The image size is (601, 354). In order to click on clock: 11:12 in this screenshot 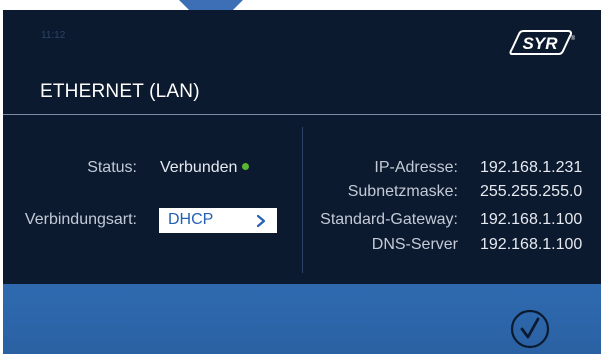, I will do `click(53, 35)`.